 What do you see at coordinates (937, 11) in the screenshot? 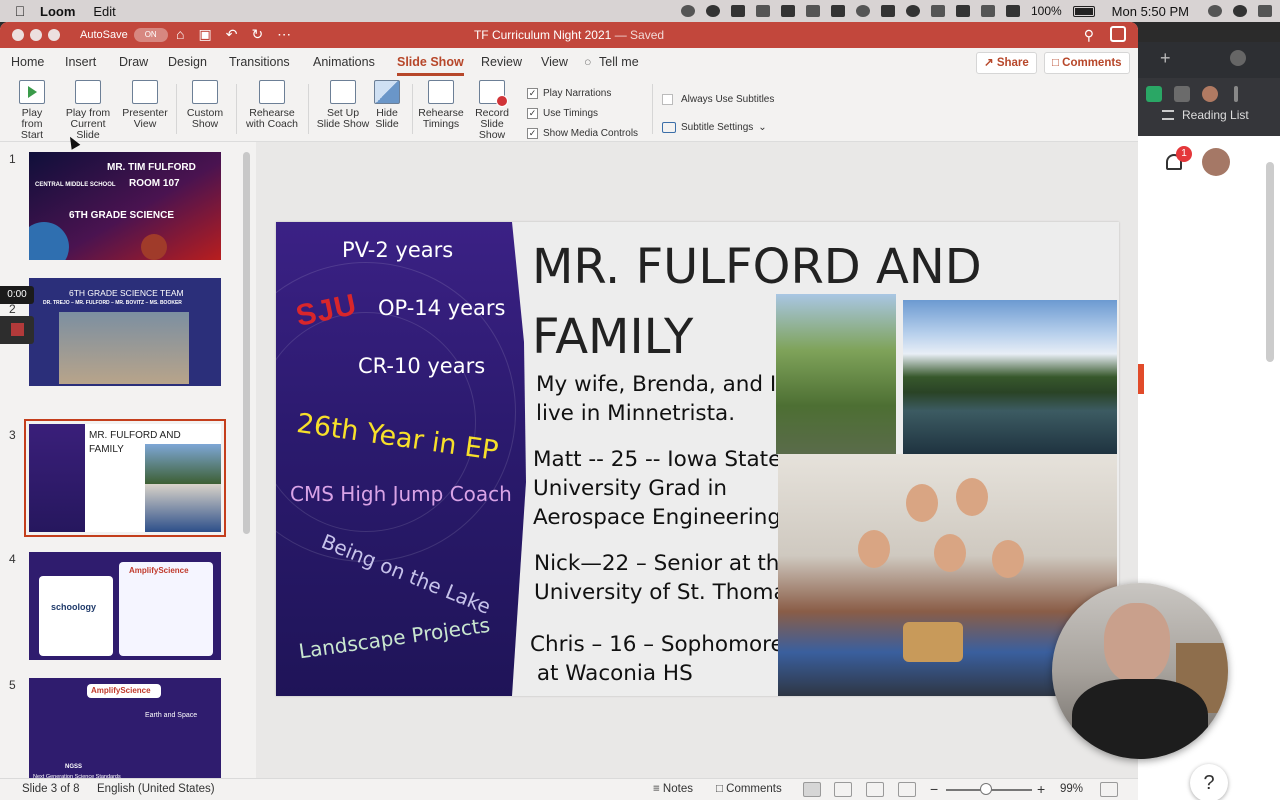
I see `airplay-icon` at bounding box center [937, 11].